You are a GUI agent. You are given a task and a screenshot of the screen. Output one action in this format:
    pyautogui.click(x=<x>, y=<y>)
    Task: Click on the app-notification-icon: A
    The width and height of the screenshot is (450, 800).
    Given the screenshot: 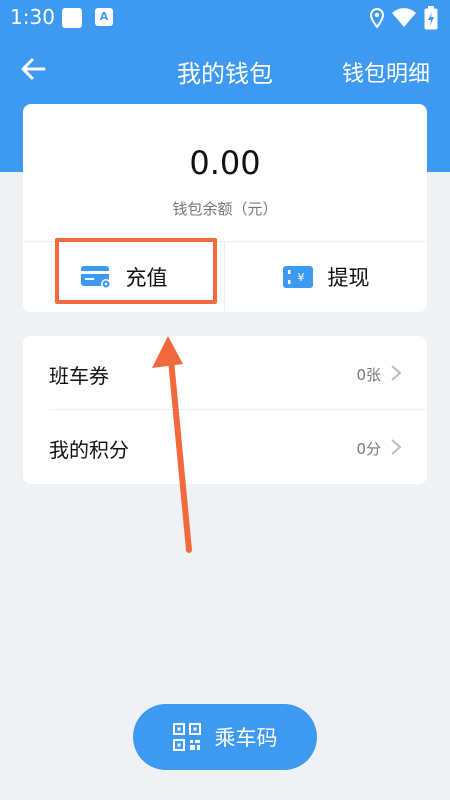 What is the action you would take?
    pyautogui.click(x=104, y=17)
    